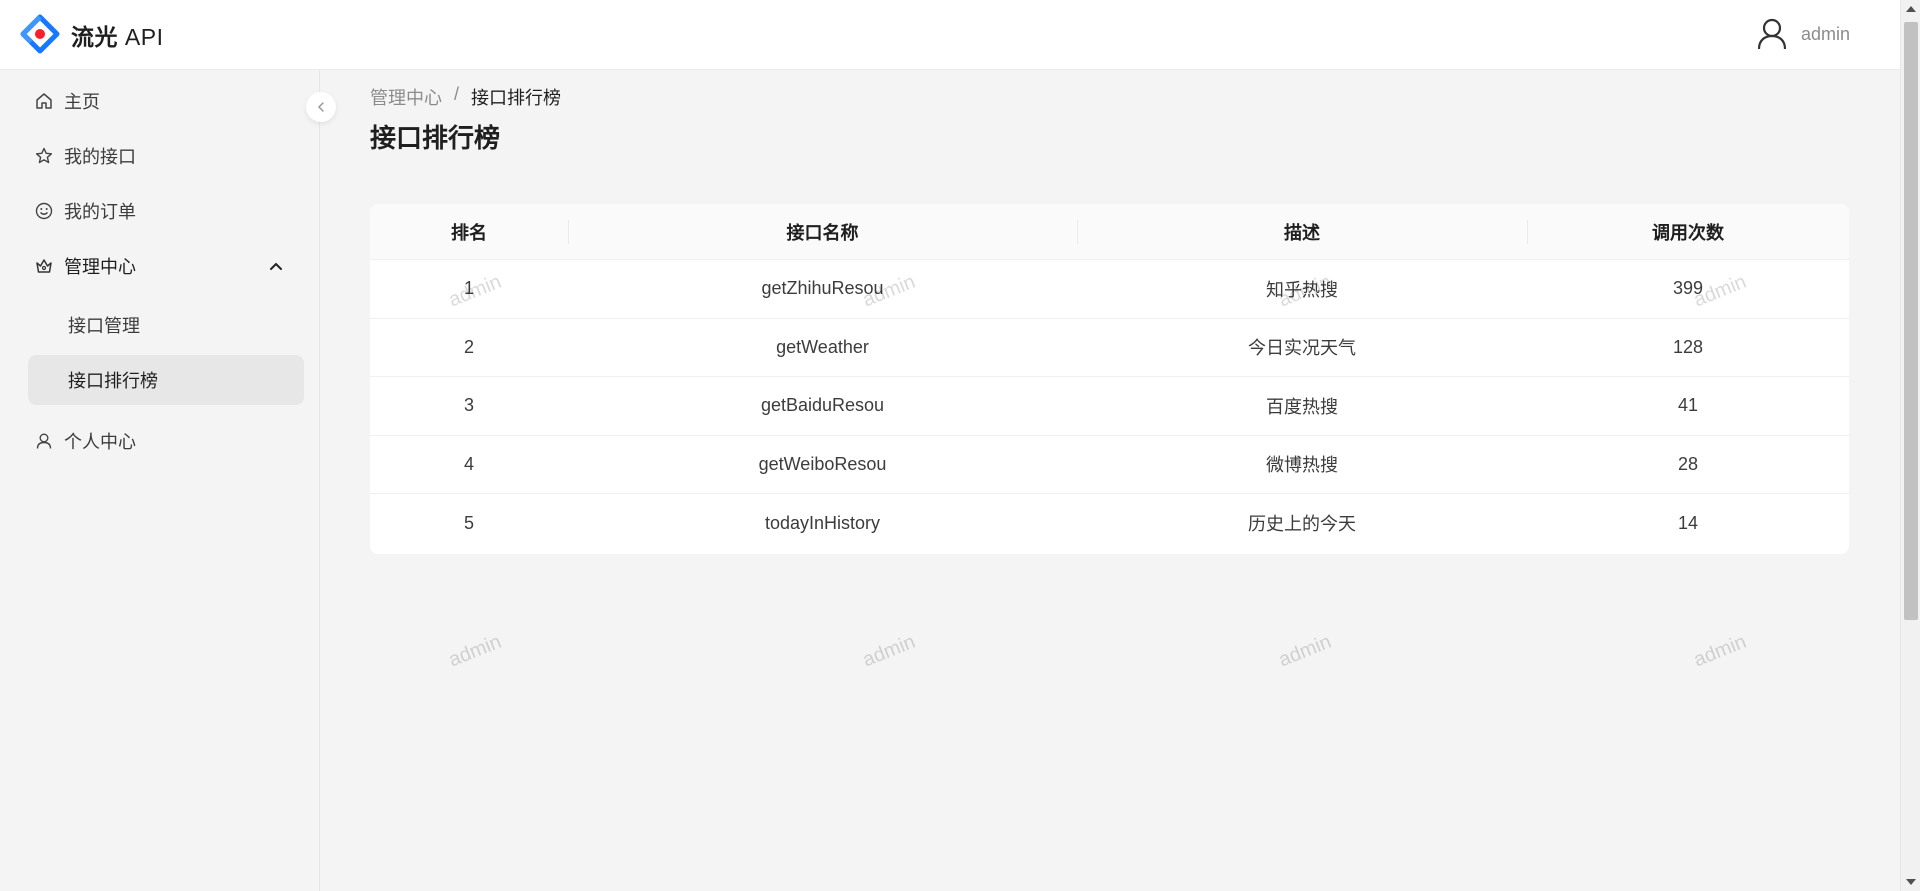 Image resolution: width=1920 pixels, height=891 pixels. Describe the element at coordinates (406, 97) in the screenshot. I see `breadcrumb-parent: 管理中心` at that location.